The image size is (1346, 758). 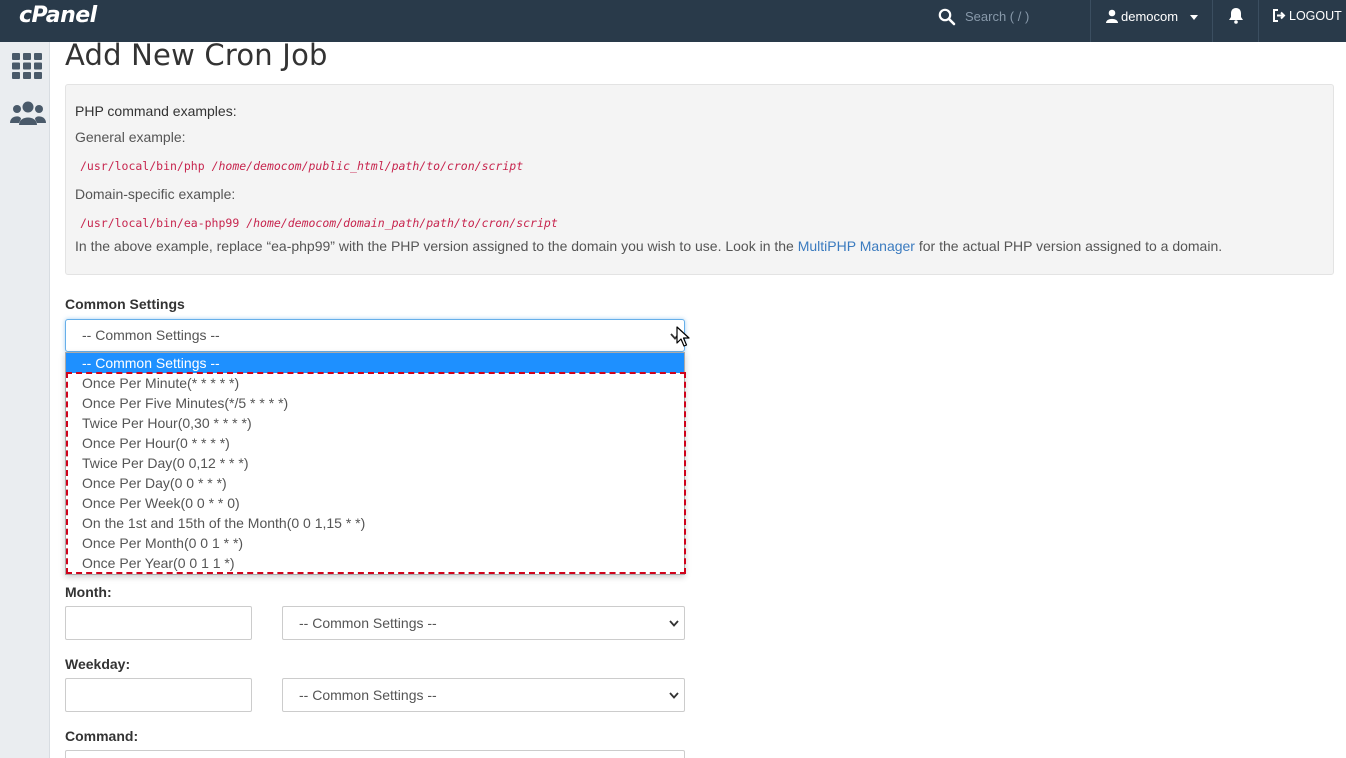 What do you see at coordinates (375, 503) in the screenshot?
I see `dropdown-option: Once Per Week(0 0 * * 0)` at bounding box center [375, 503].